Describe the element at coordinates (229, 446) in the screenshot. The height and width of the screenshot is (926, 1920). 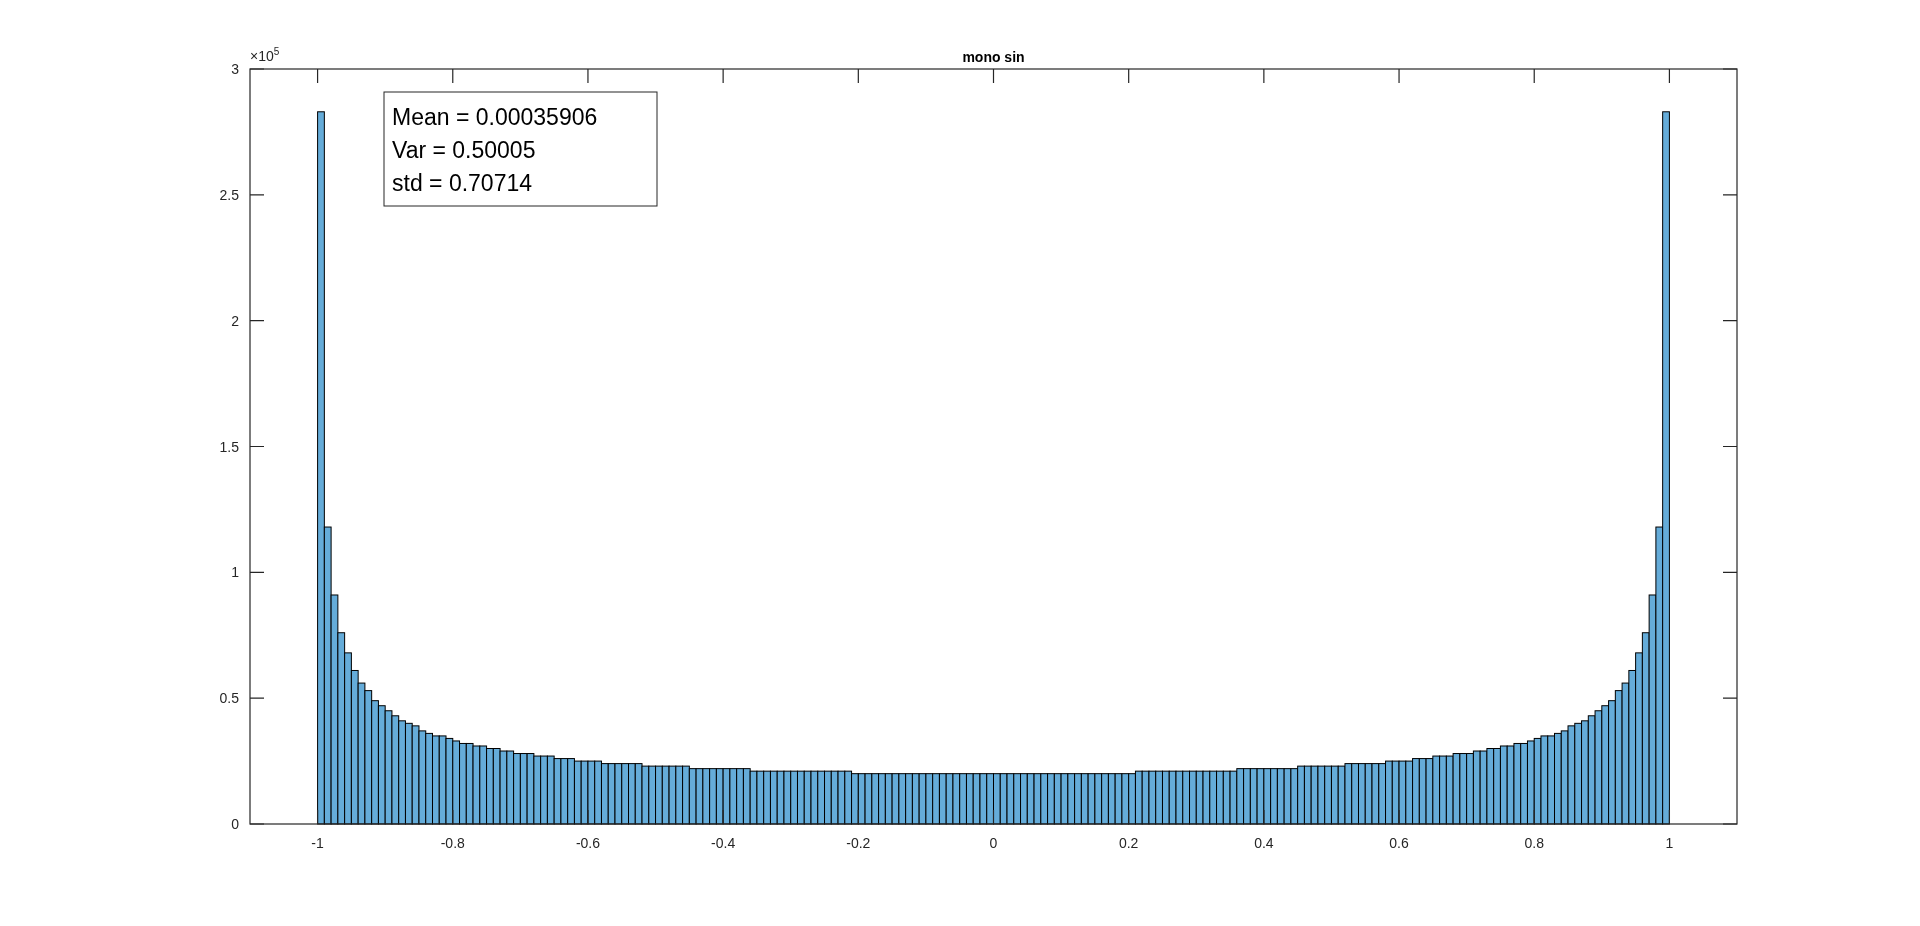
I see `y-tick-label: 1.5` at that location.